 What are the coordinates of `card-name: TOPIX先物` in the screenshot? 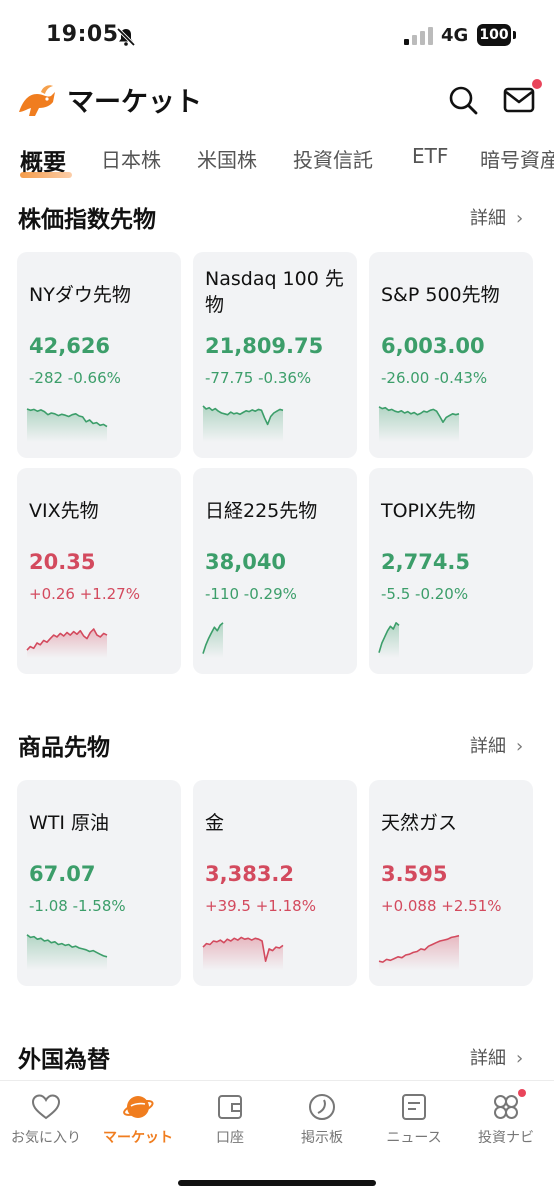 It's located at (428, 511).